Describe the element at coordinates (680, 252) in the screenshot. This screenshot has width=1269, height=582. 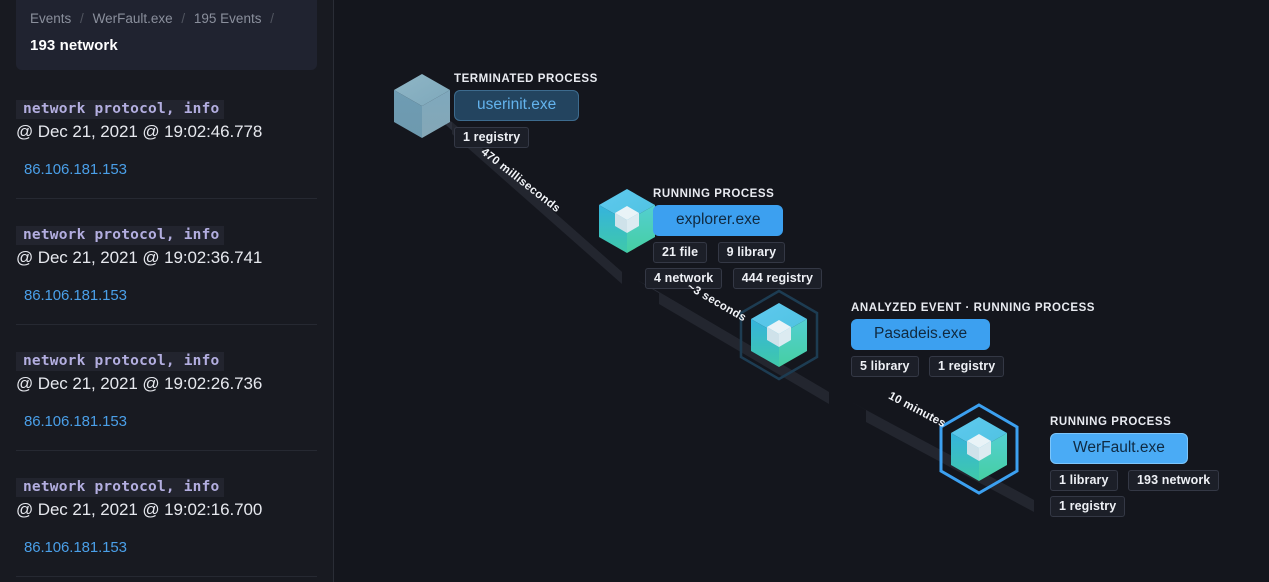
I see `node-pill: 21 file` at that location.